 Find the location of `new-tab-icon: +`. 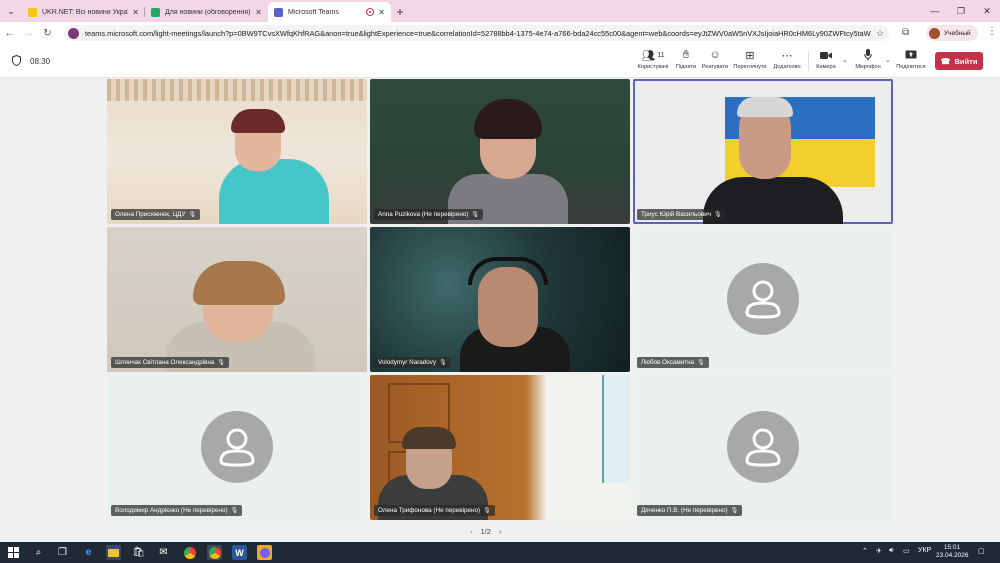

new-tab-icon: + is located at coordinates (400, 12).